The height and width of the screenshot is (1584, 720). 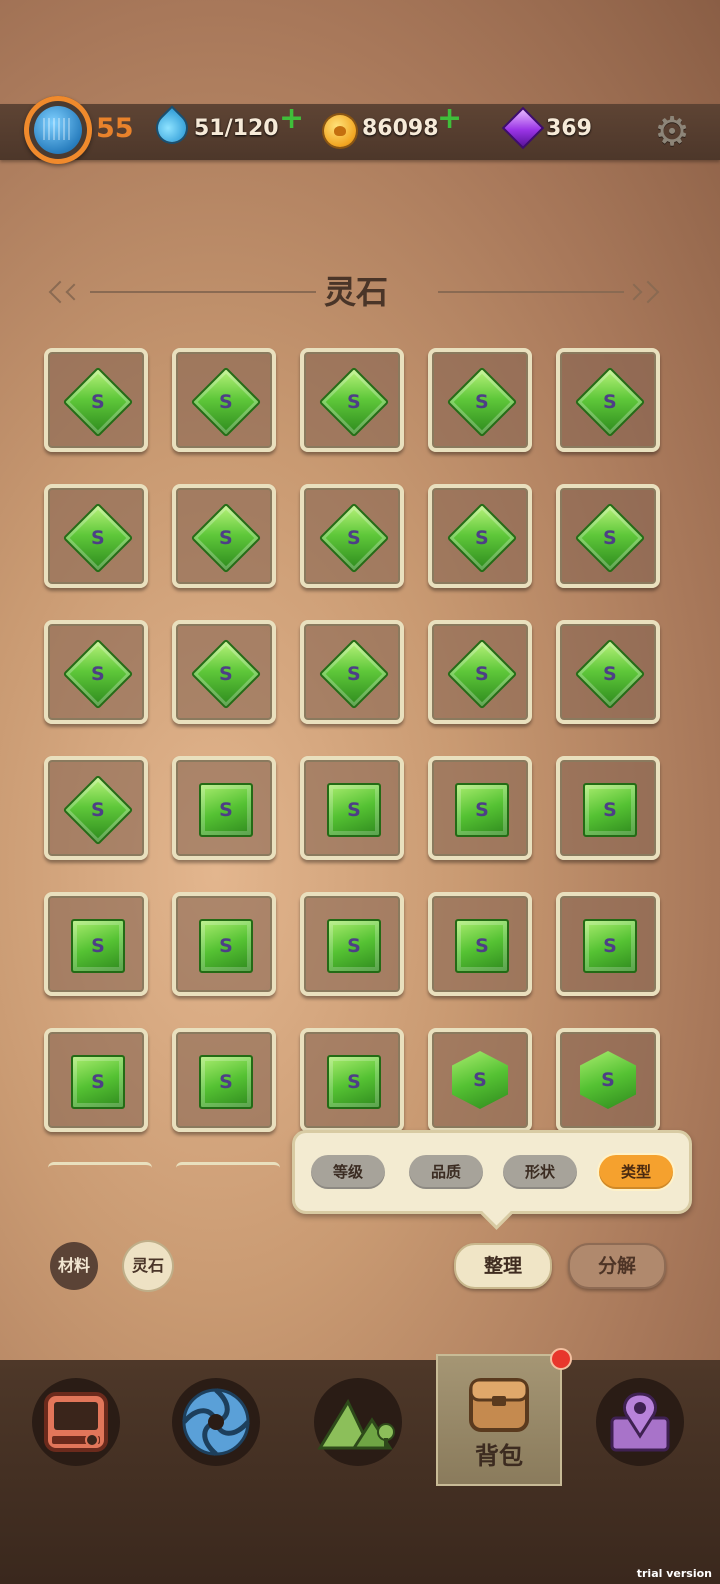 What do you see at coordinates (636, 1172) in the screenshot?
I see `sort-by-type-button: 类型` at bounding box center [636, 1172].